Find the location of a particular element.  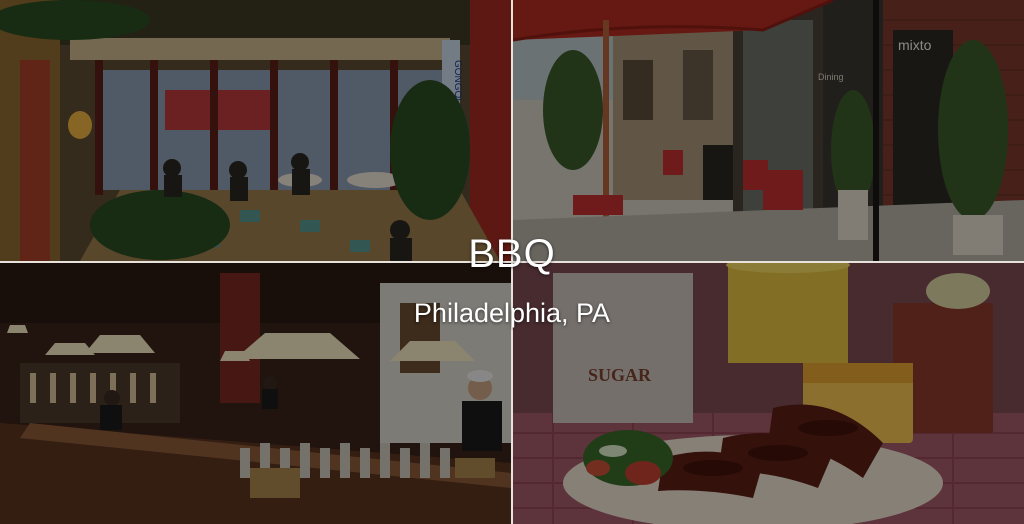

cafe-window-text: Dining is located at coordinates (831, 77).